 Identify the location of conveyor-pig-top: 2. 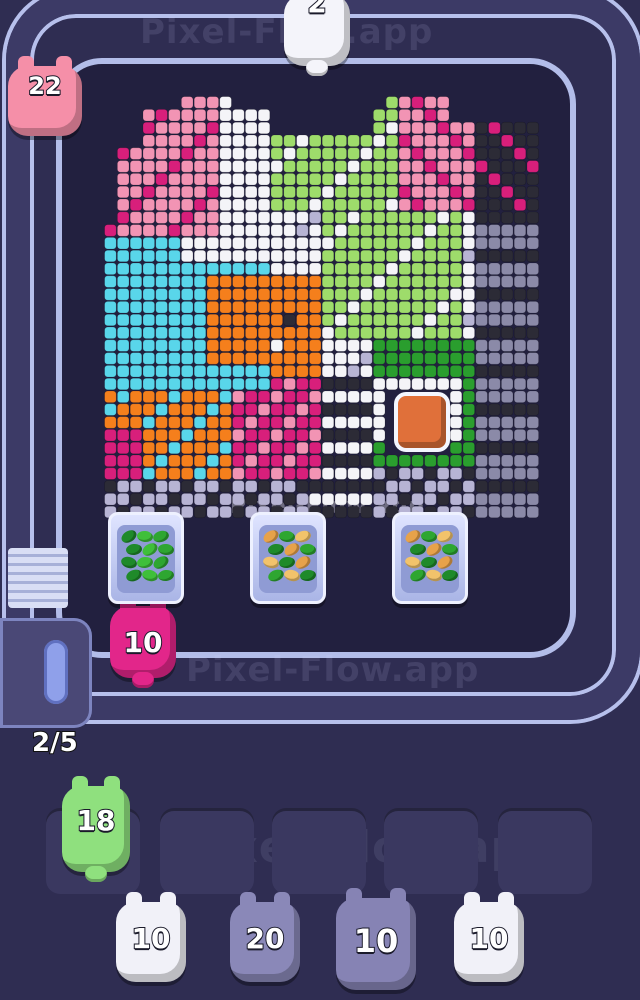
(317, 38).